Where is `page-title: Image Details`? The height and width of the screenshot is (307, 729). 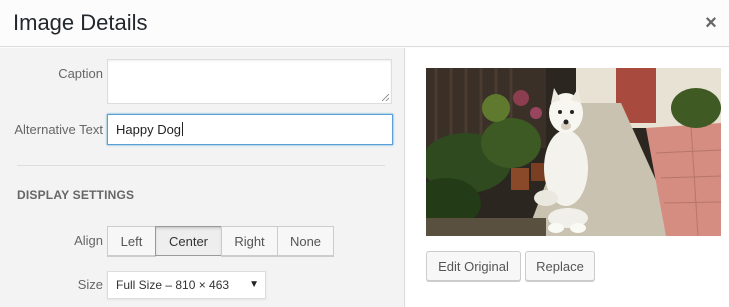 page-title: Image Details is located at coordinates (80, 22).